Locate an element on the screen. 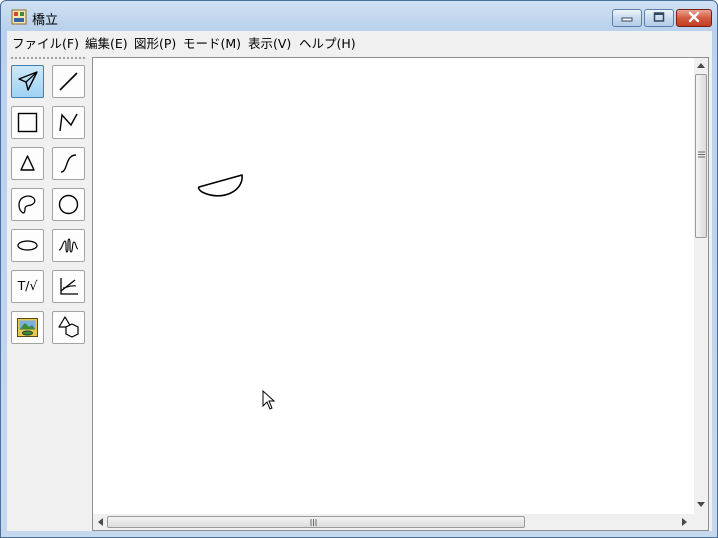 Image resolution: width=718 pixels, height=538 pixels. image-icon is located at coordinates (27, 327).